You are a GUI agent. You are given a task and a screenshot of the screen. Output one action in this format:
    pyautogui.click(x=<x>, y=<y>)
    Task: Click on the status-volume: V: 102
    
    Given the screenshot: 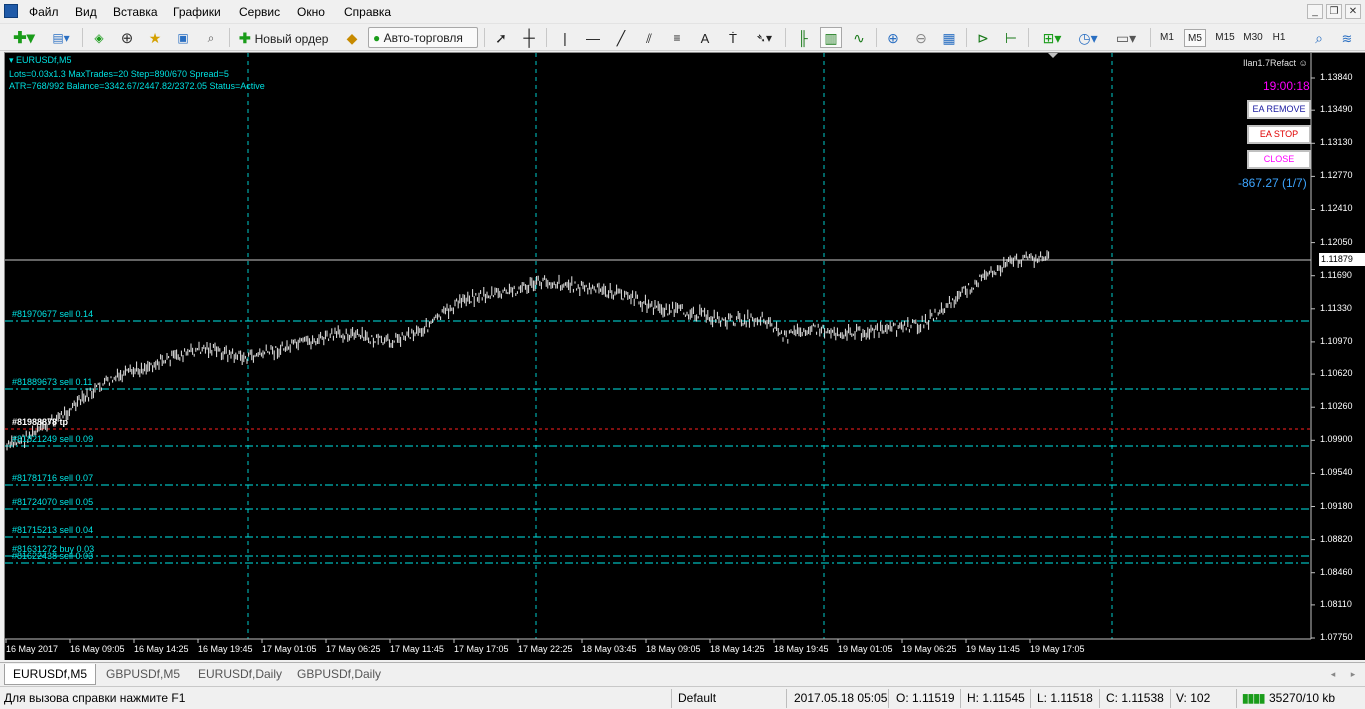 What is the action you would take?
    pyautogui.click(x=1193, y=698)
    